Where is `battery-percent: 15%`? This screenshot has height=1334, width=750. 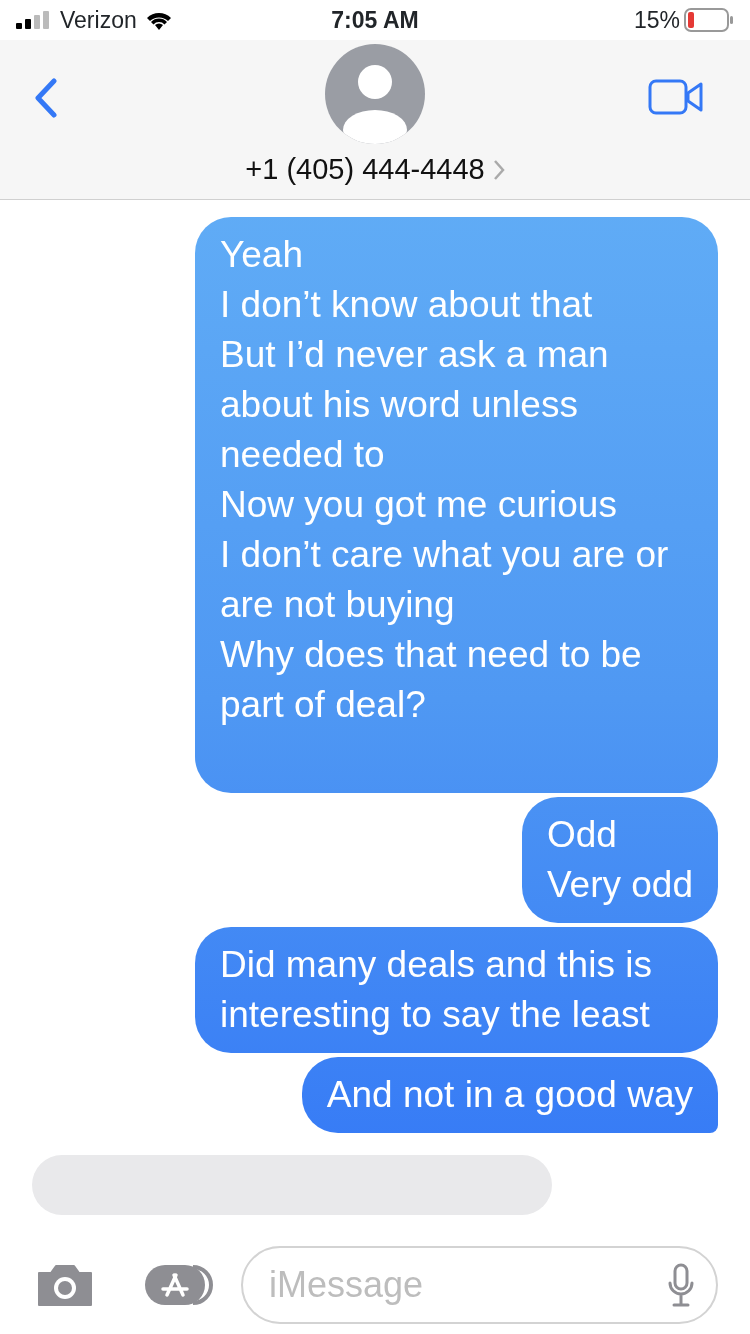
battery-percent: 15% is located at coordinates (656, 20).